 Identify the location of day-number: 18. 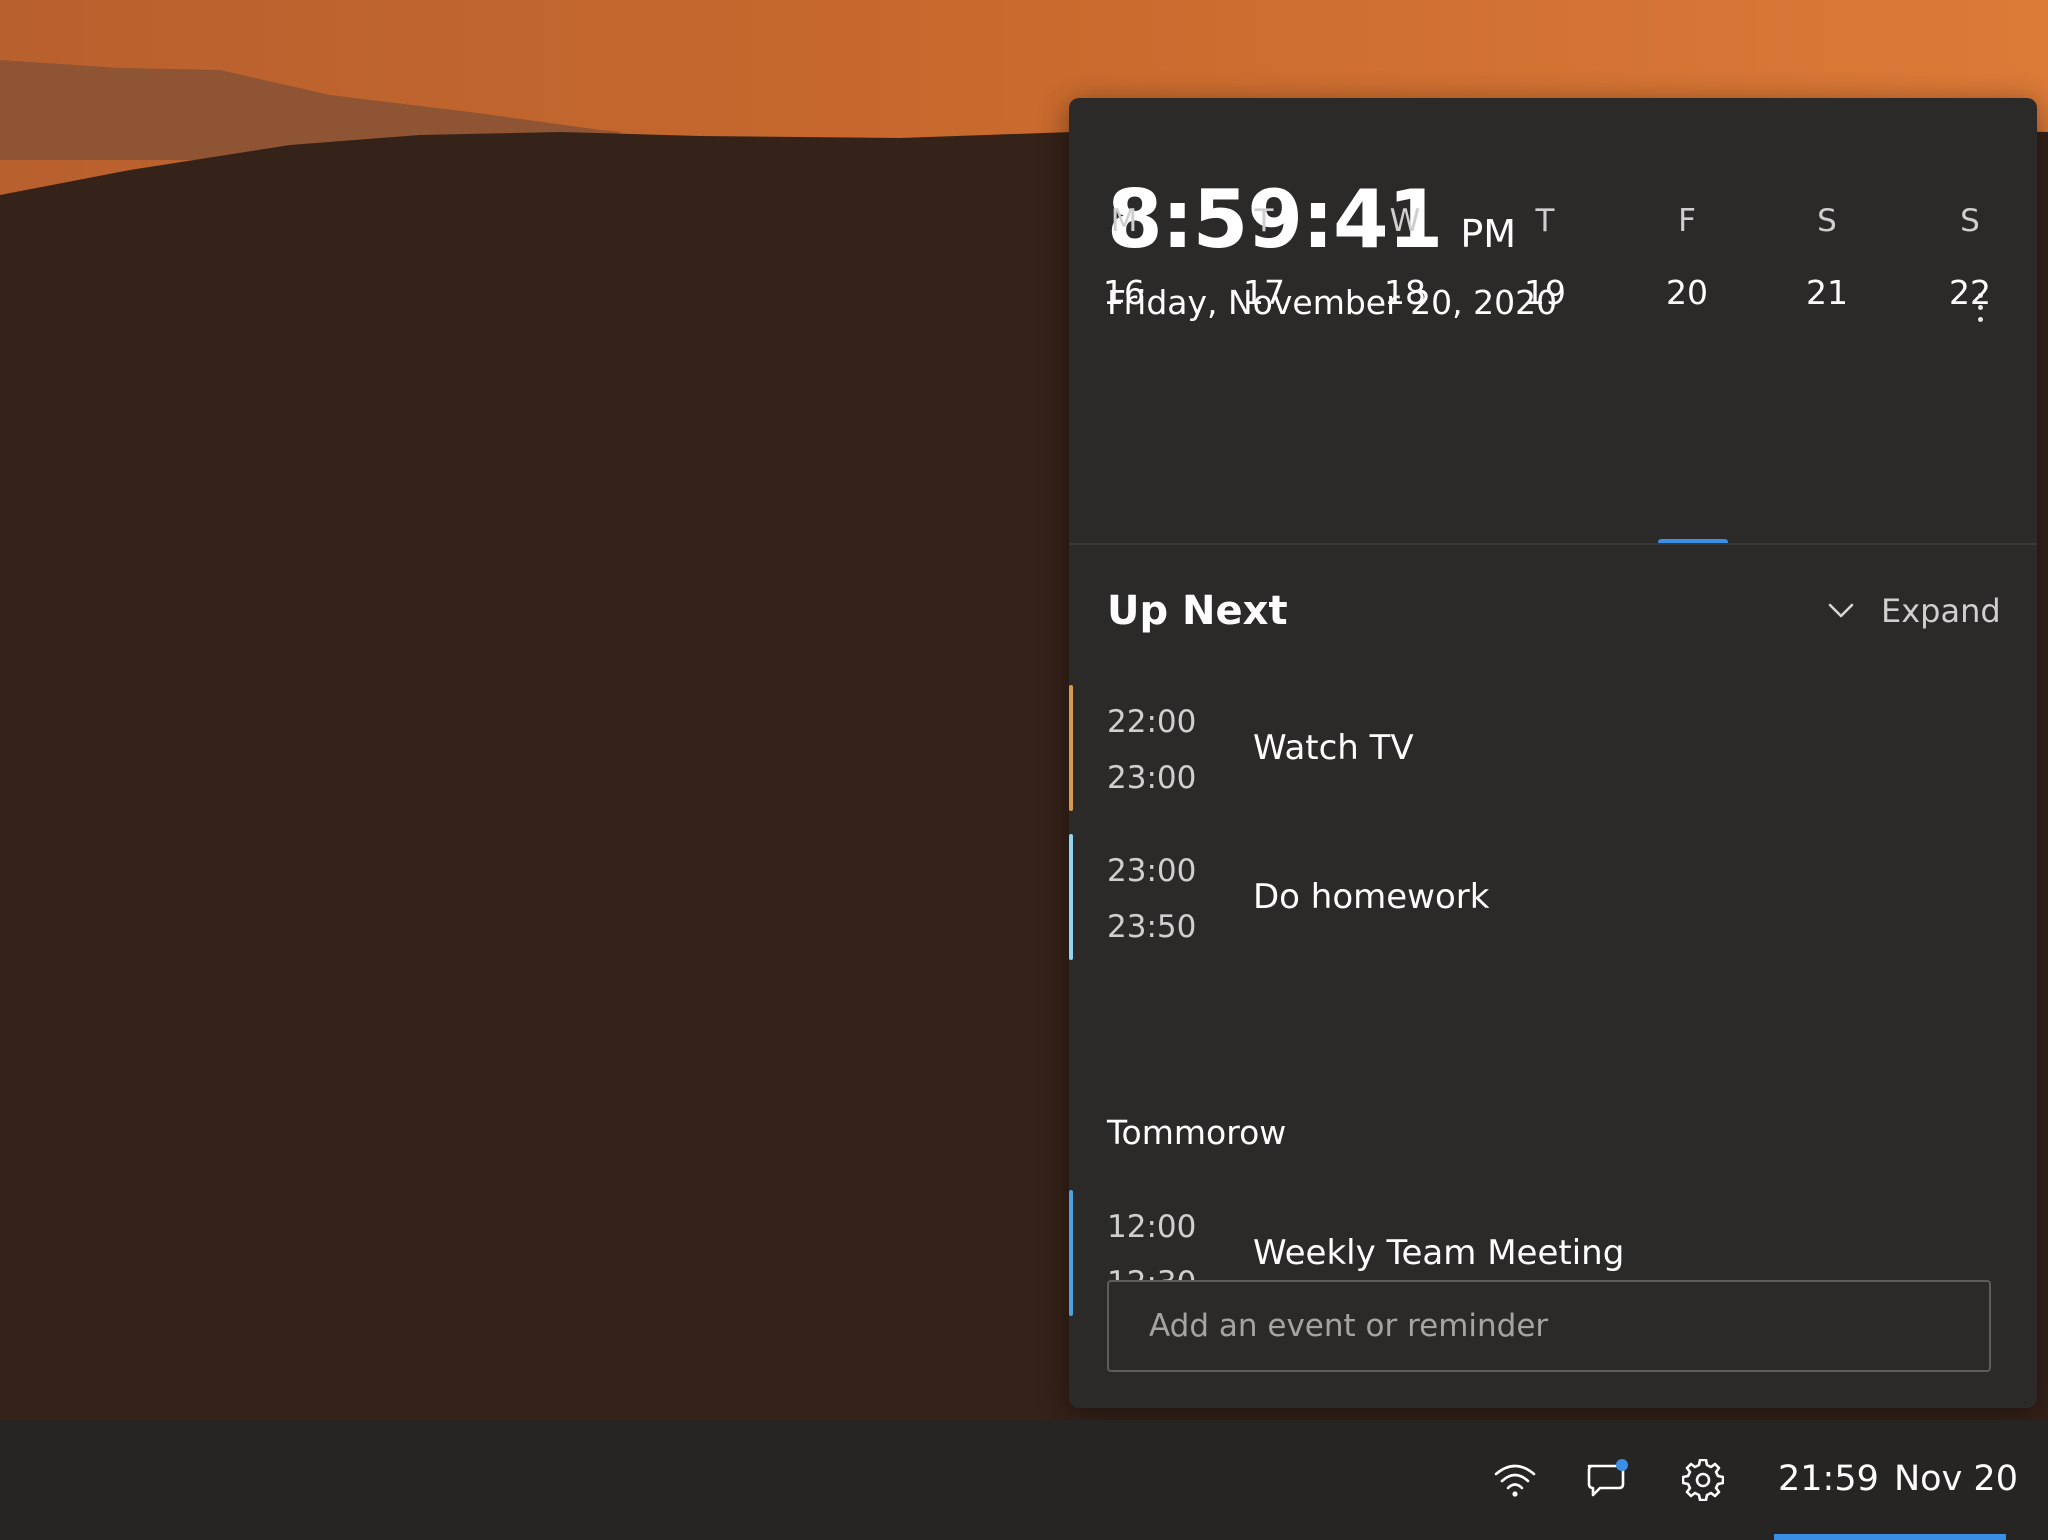
(1405, 292).